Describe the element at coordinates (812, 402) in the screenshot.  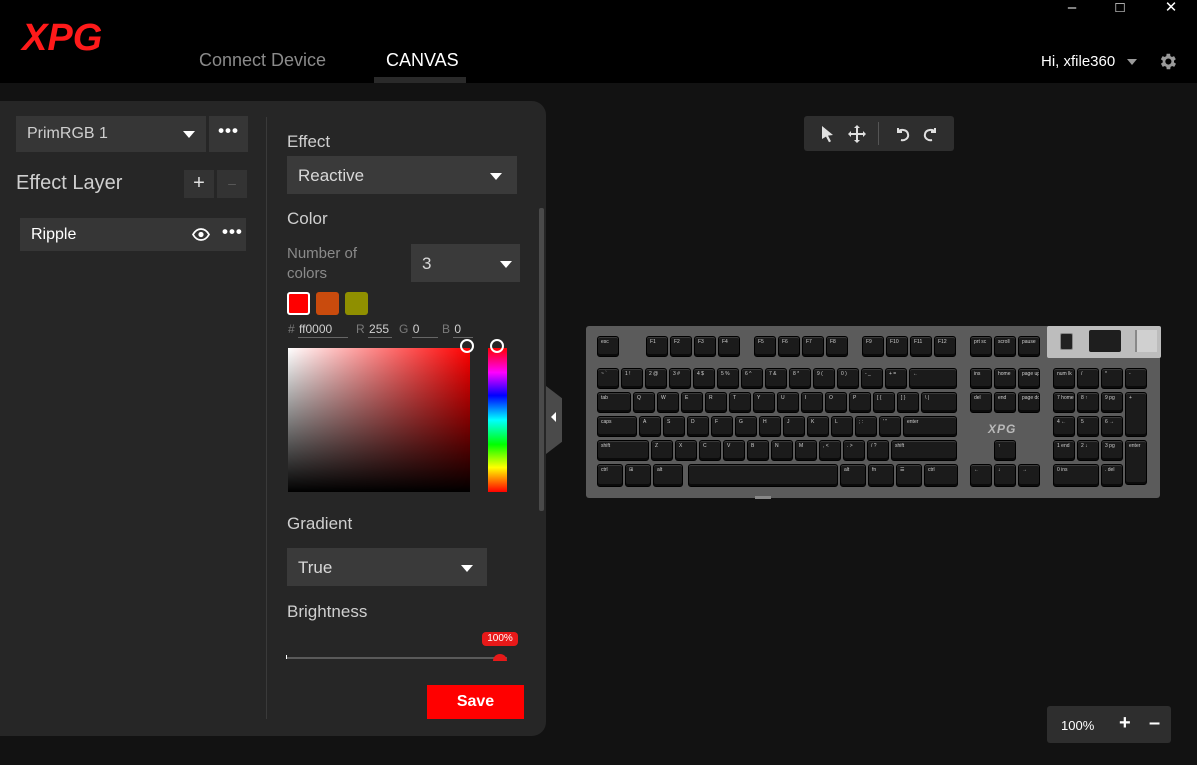
I see `key-i: I` at that location.